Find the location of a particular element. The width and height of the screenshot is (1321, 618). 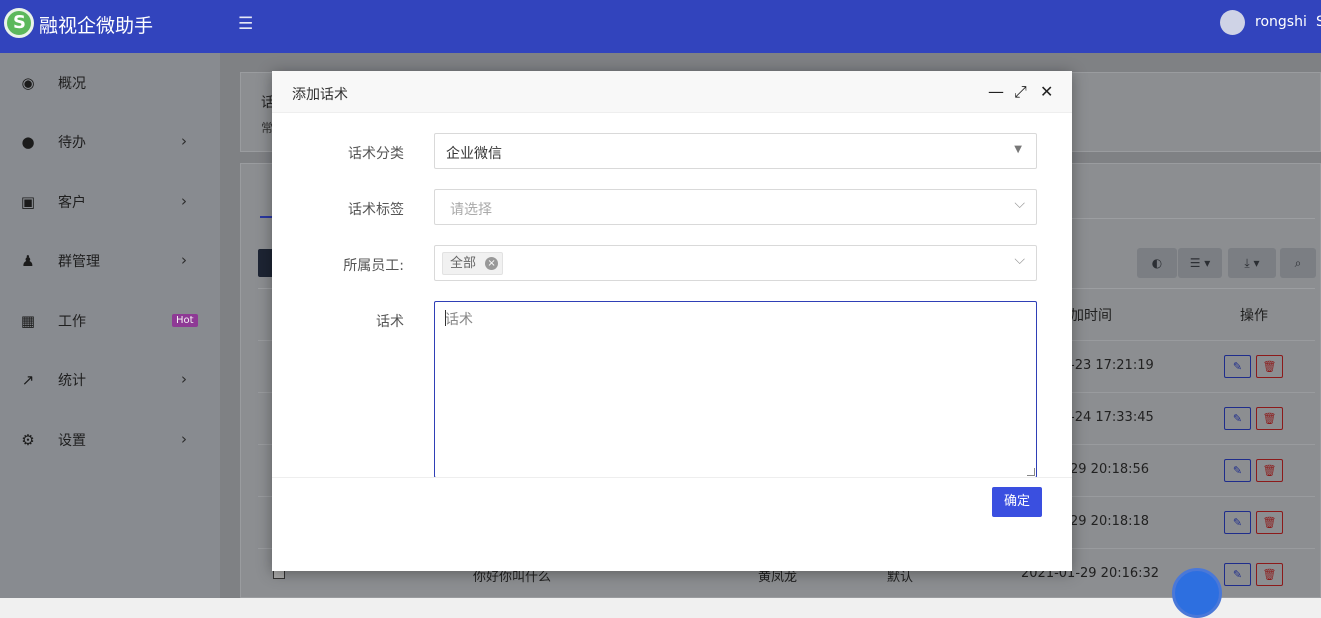

username: rongshi is located at coordinates (1281, 22).